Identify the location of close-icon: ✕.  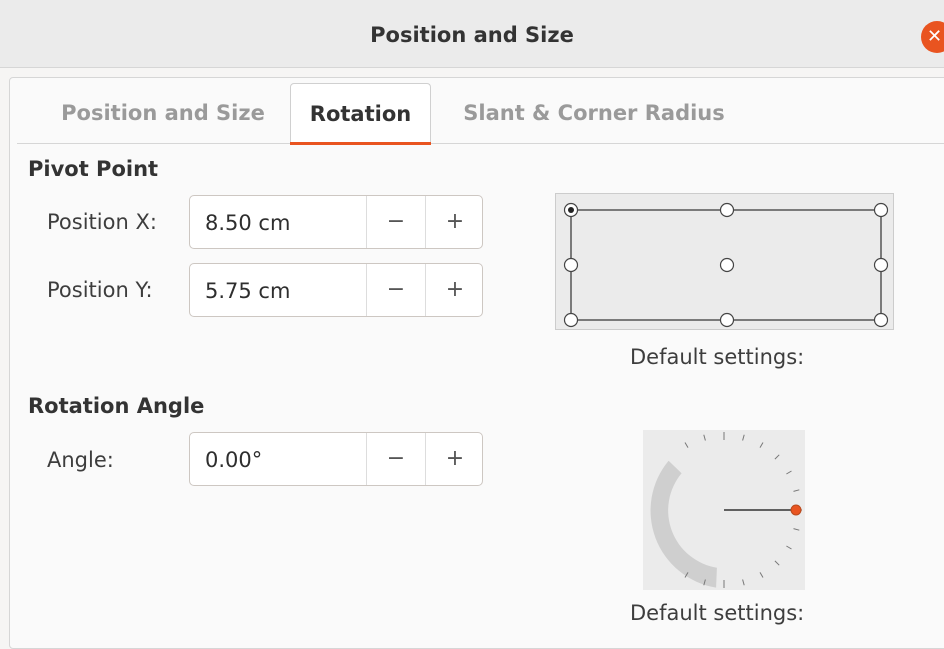
(935, 36).